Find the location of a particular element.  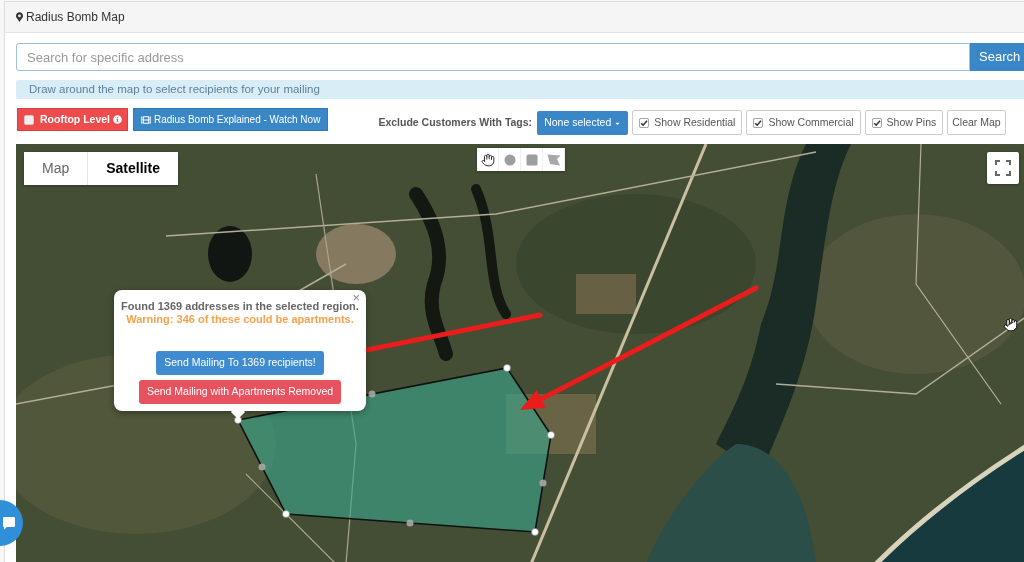

fullscreen-icon is located at coordinates (1003, 168).